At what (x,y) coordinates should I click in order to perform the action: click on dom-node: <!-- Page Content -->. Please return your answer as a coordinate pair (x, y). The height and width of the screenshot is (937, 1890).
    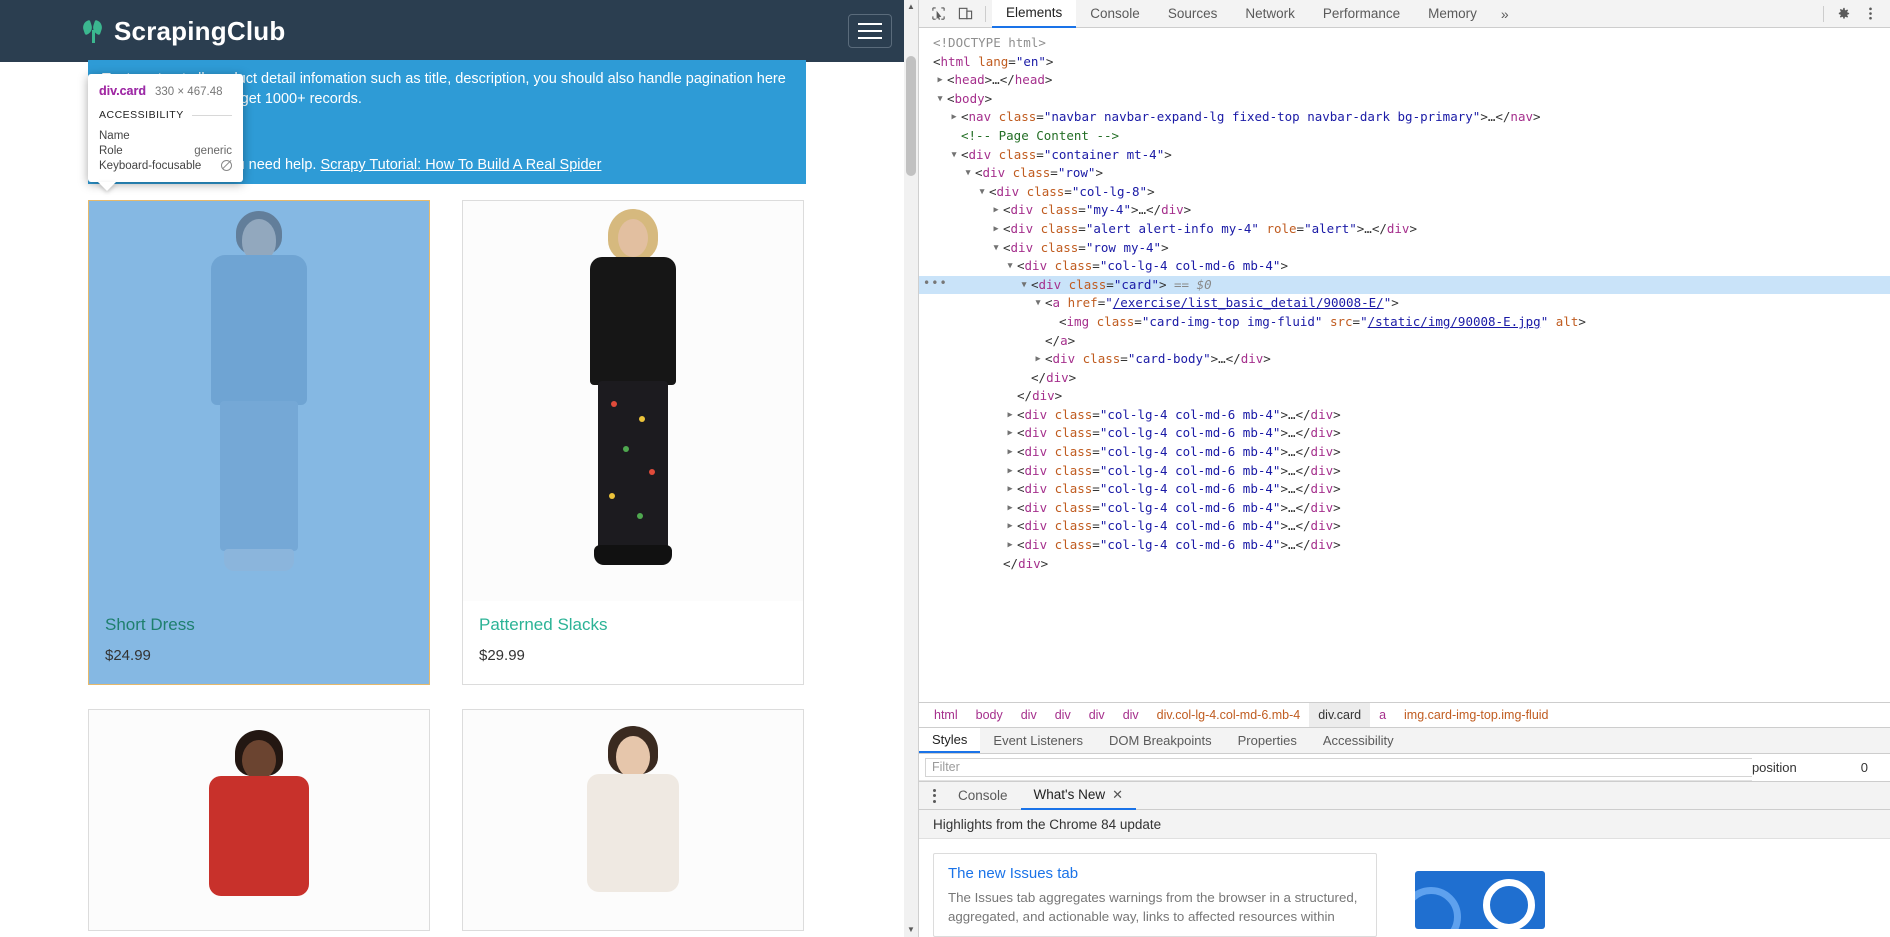
    Looking at the image, I should click on (1404, 136).